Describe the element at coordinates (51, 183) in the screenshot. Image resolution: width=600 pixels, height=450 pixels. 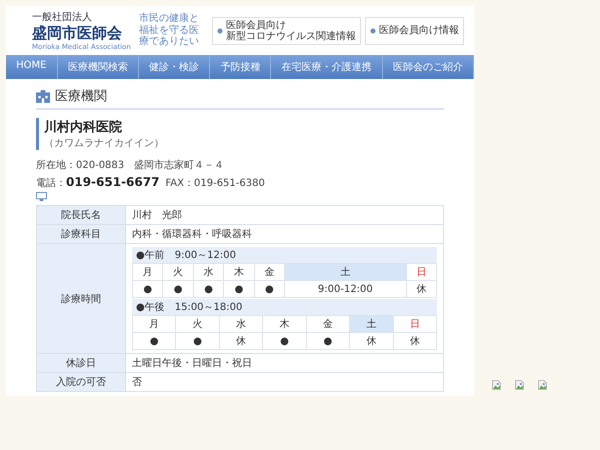
I see `phone-label: 電話：` at that location.